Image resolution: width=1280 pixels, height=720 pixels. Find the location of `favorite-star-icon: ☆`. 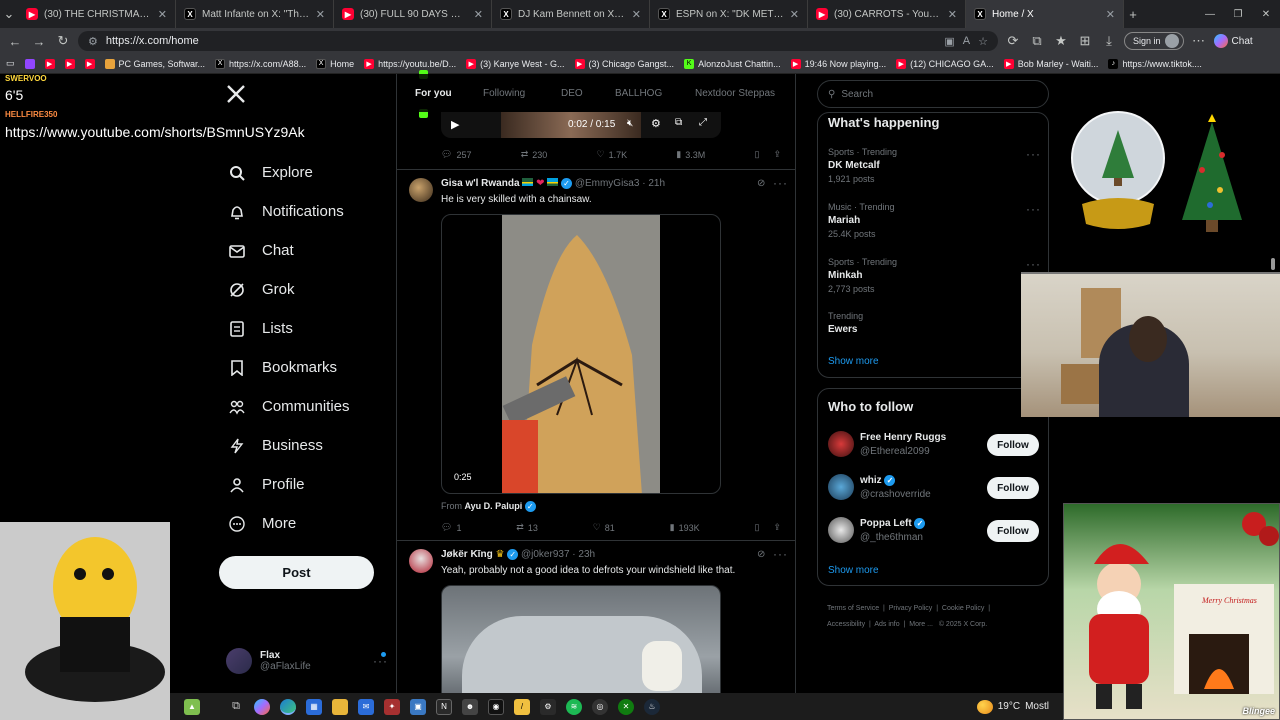

favorite-star-icon: ☆ is located at coordinates (983, 41).